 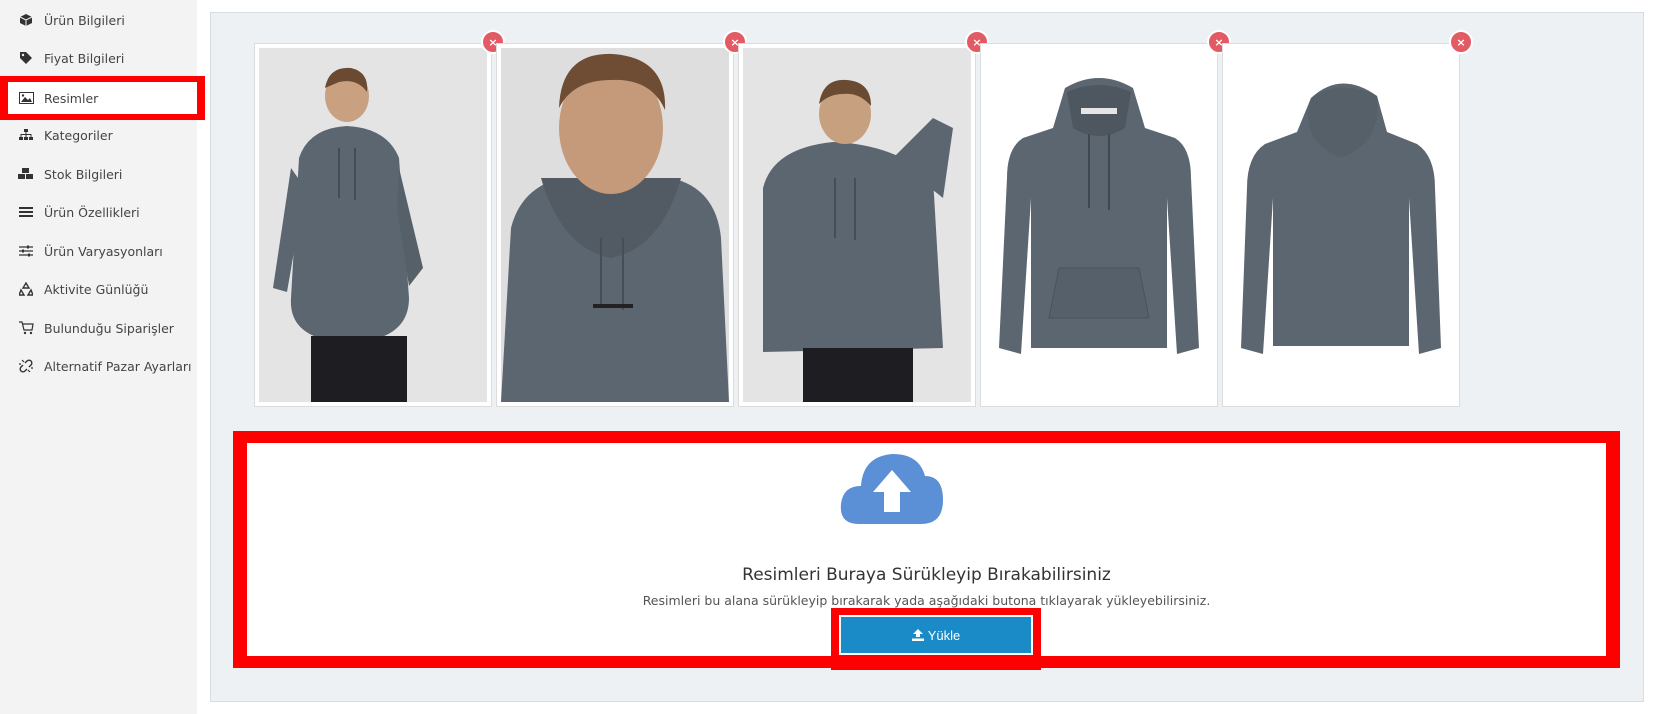 What do you see at coordinates (84, 58) in the screenshot?
I see `sidebar-item-label: Fiyat Bilgileri` at bounding box center [84, 58].